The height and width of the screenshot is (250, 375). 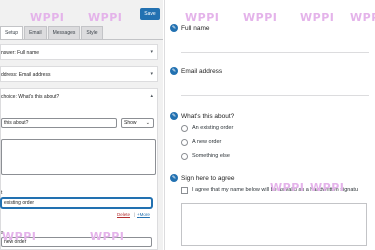 I want to click on description-textarea, so click(x=78, y=157).